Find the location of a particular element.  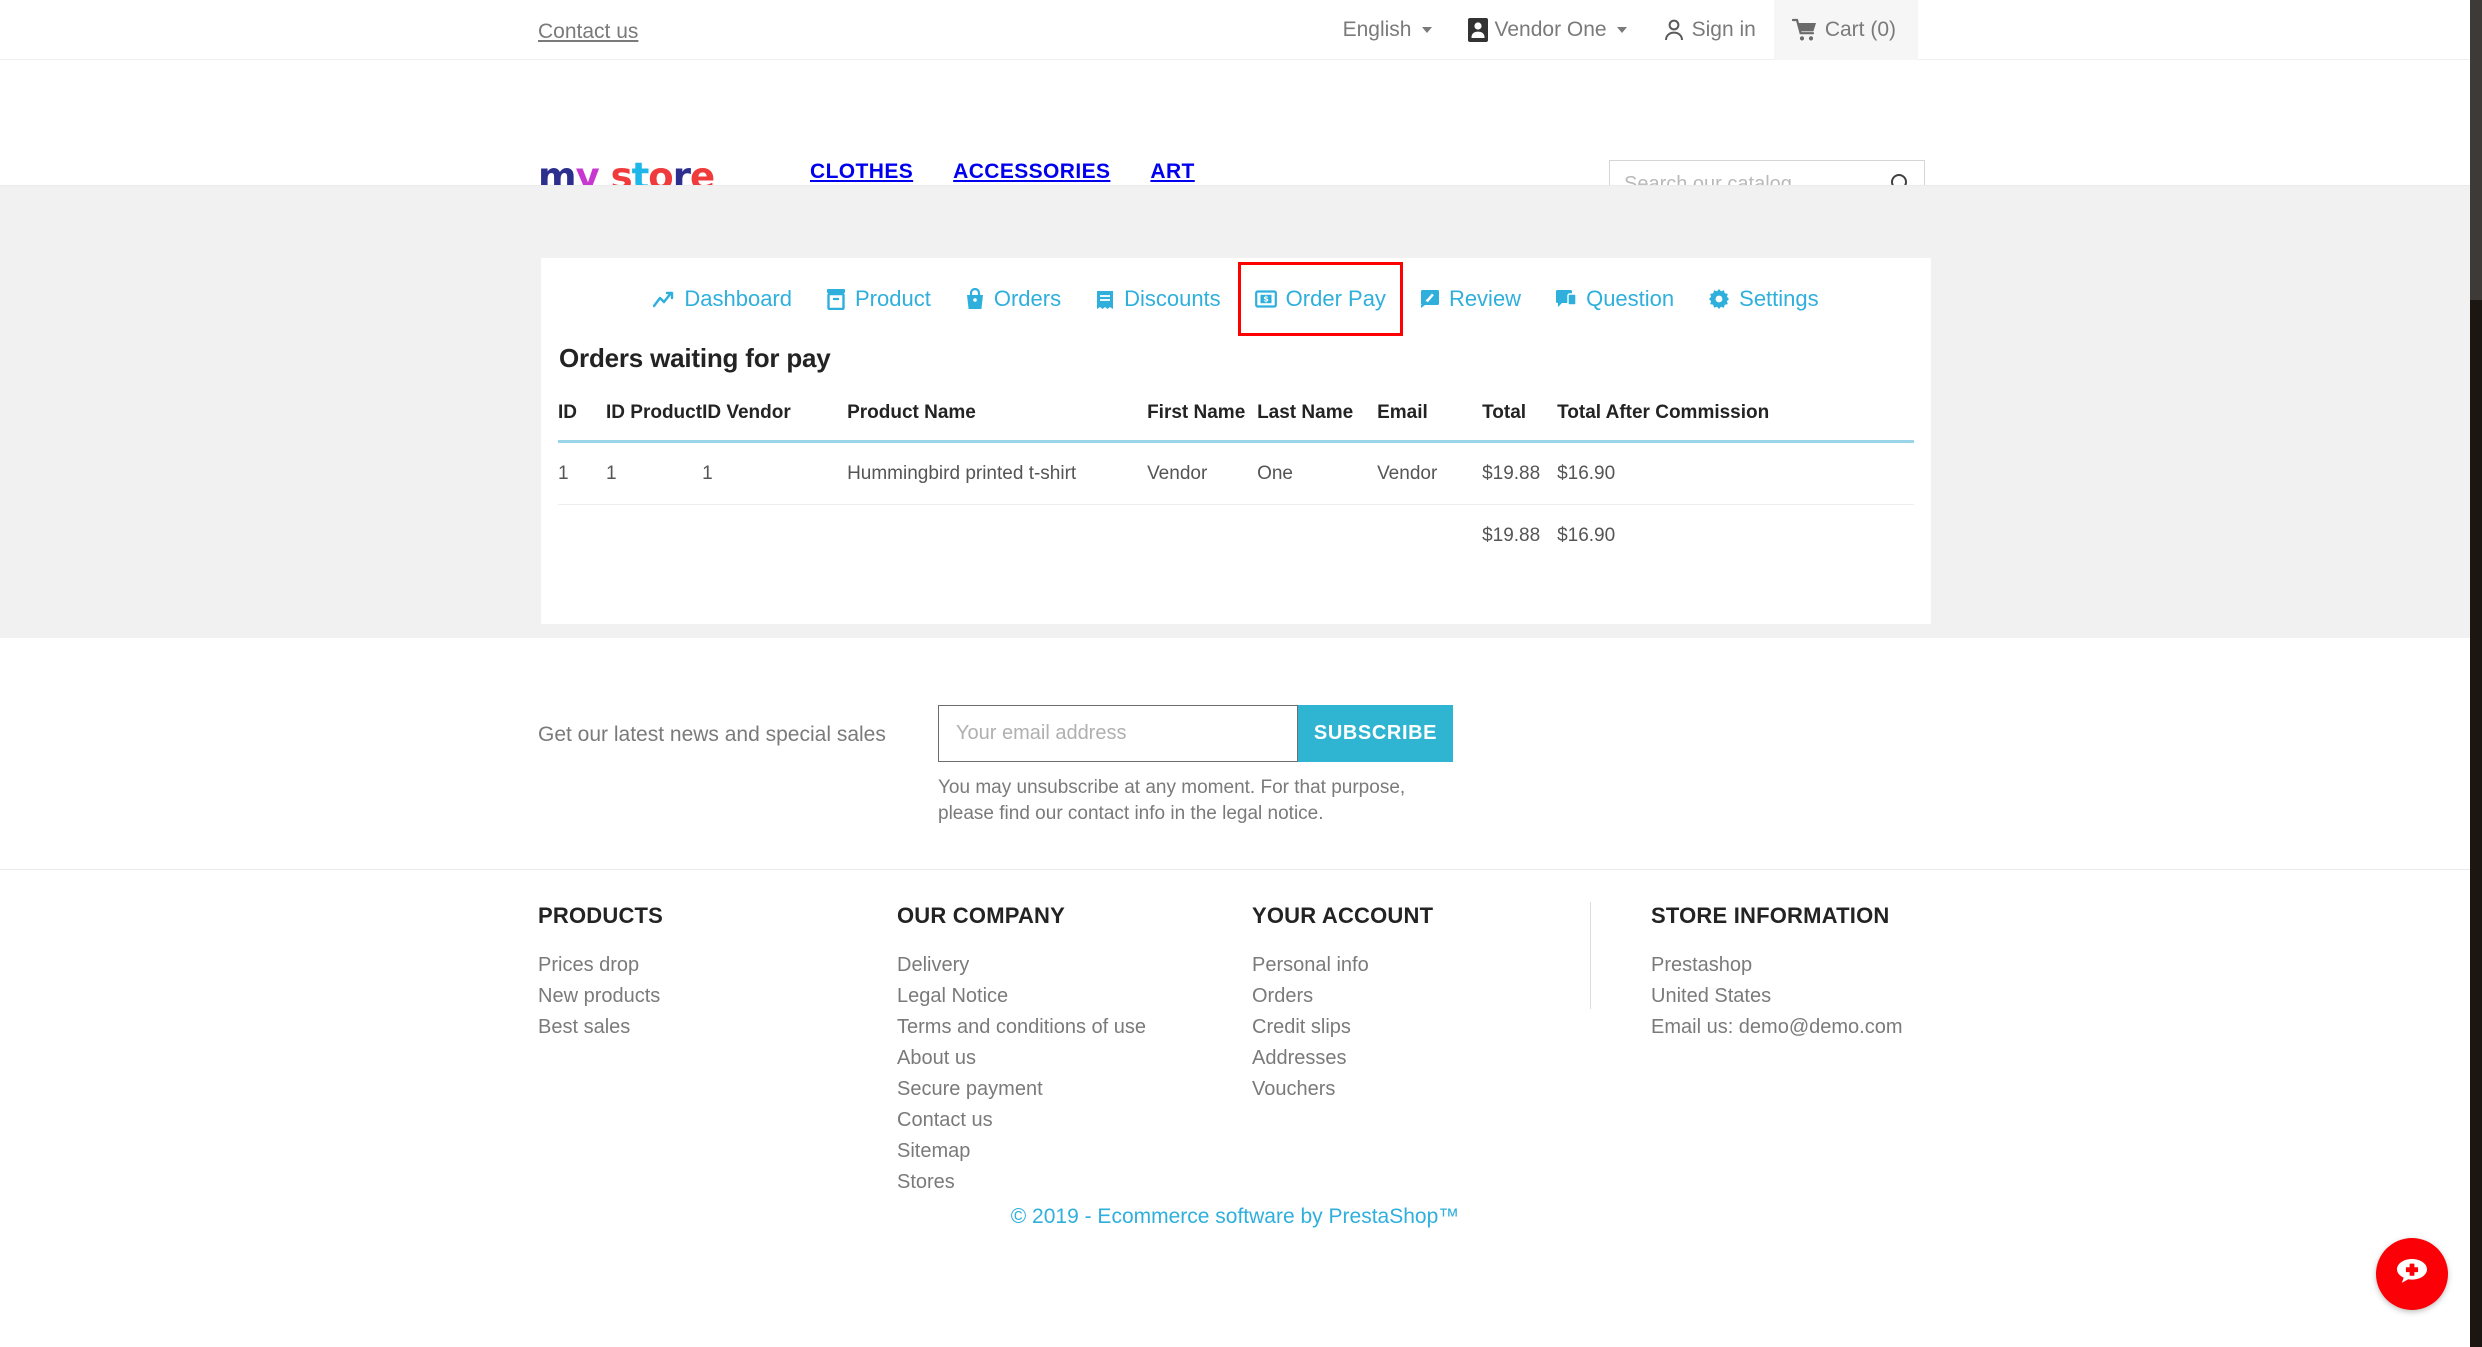

cell-last-name: One is located at coordinates (1317, 473).